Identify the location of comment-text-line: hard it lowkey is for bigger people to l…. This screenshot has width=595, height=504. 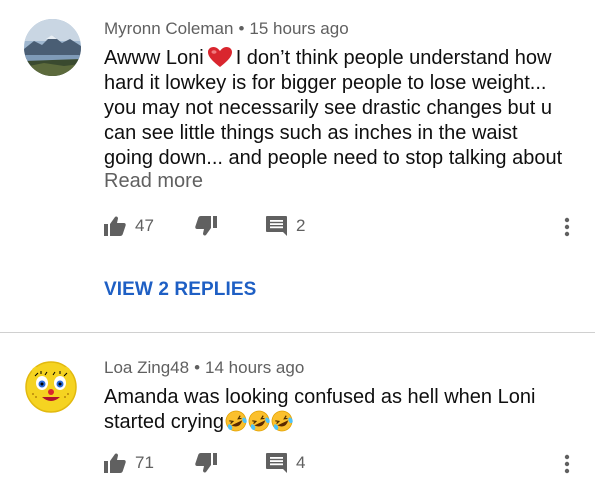
(325, 83).